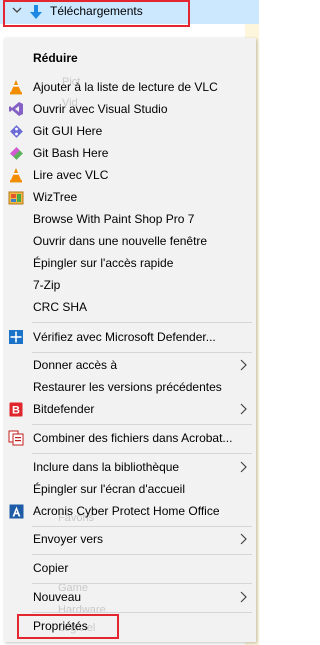  I want to click on chevron-down-icon, so click(17, 10).